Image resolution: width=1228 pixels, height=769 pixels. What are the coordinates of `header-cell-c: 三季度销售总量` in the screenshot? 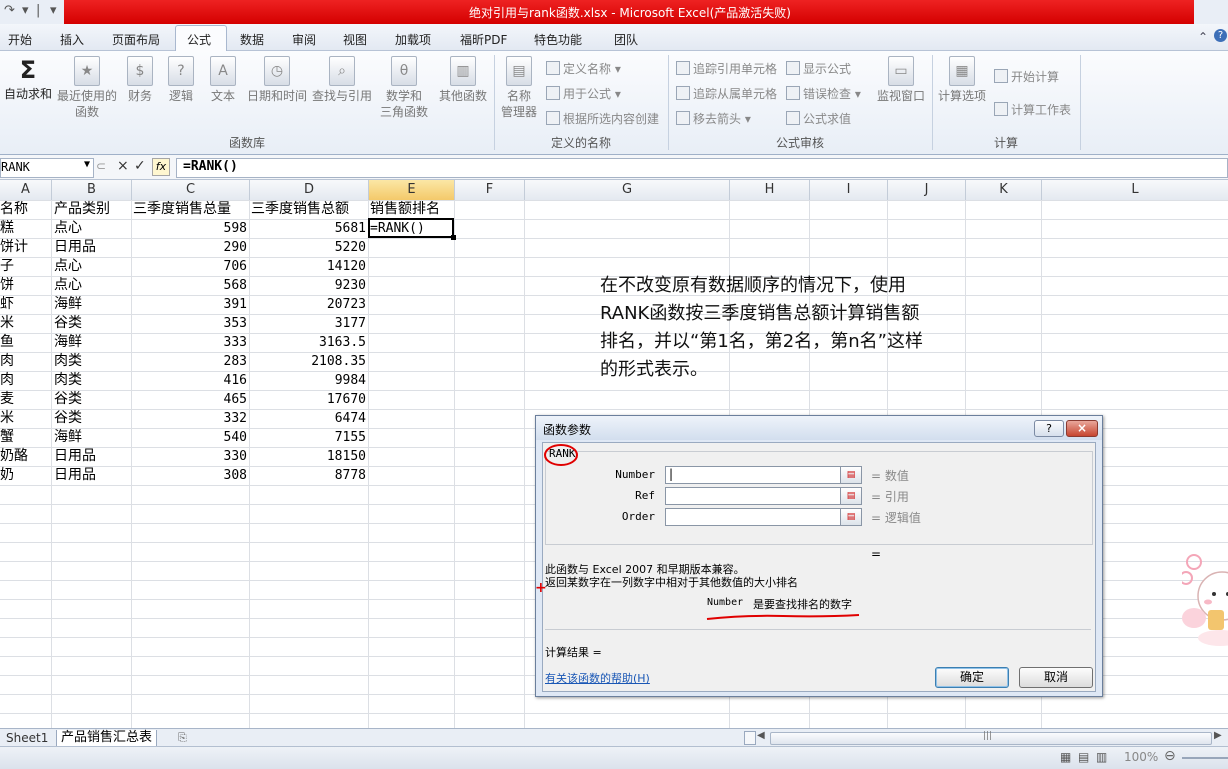 It's located at (191, 209).